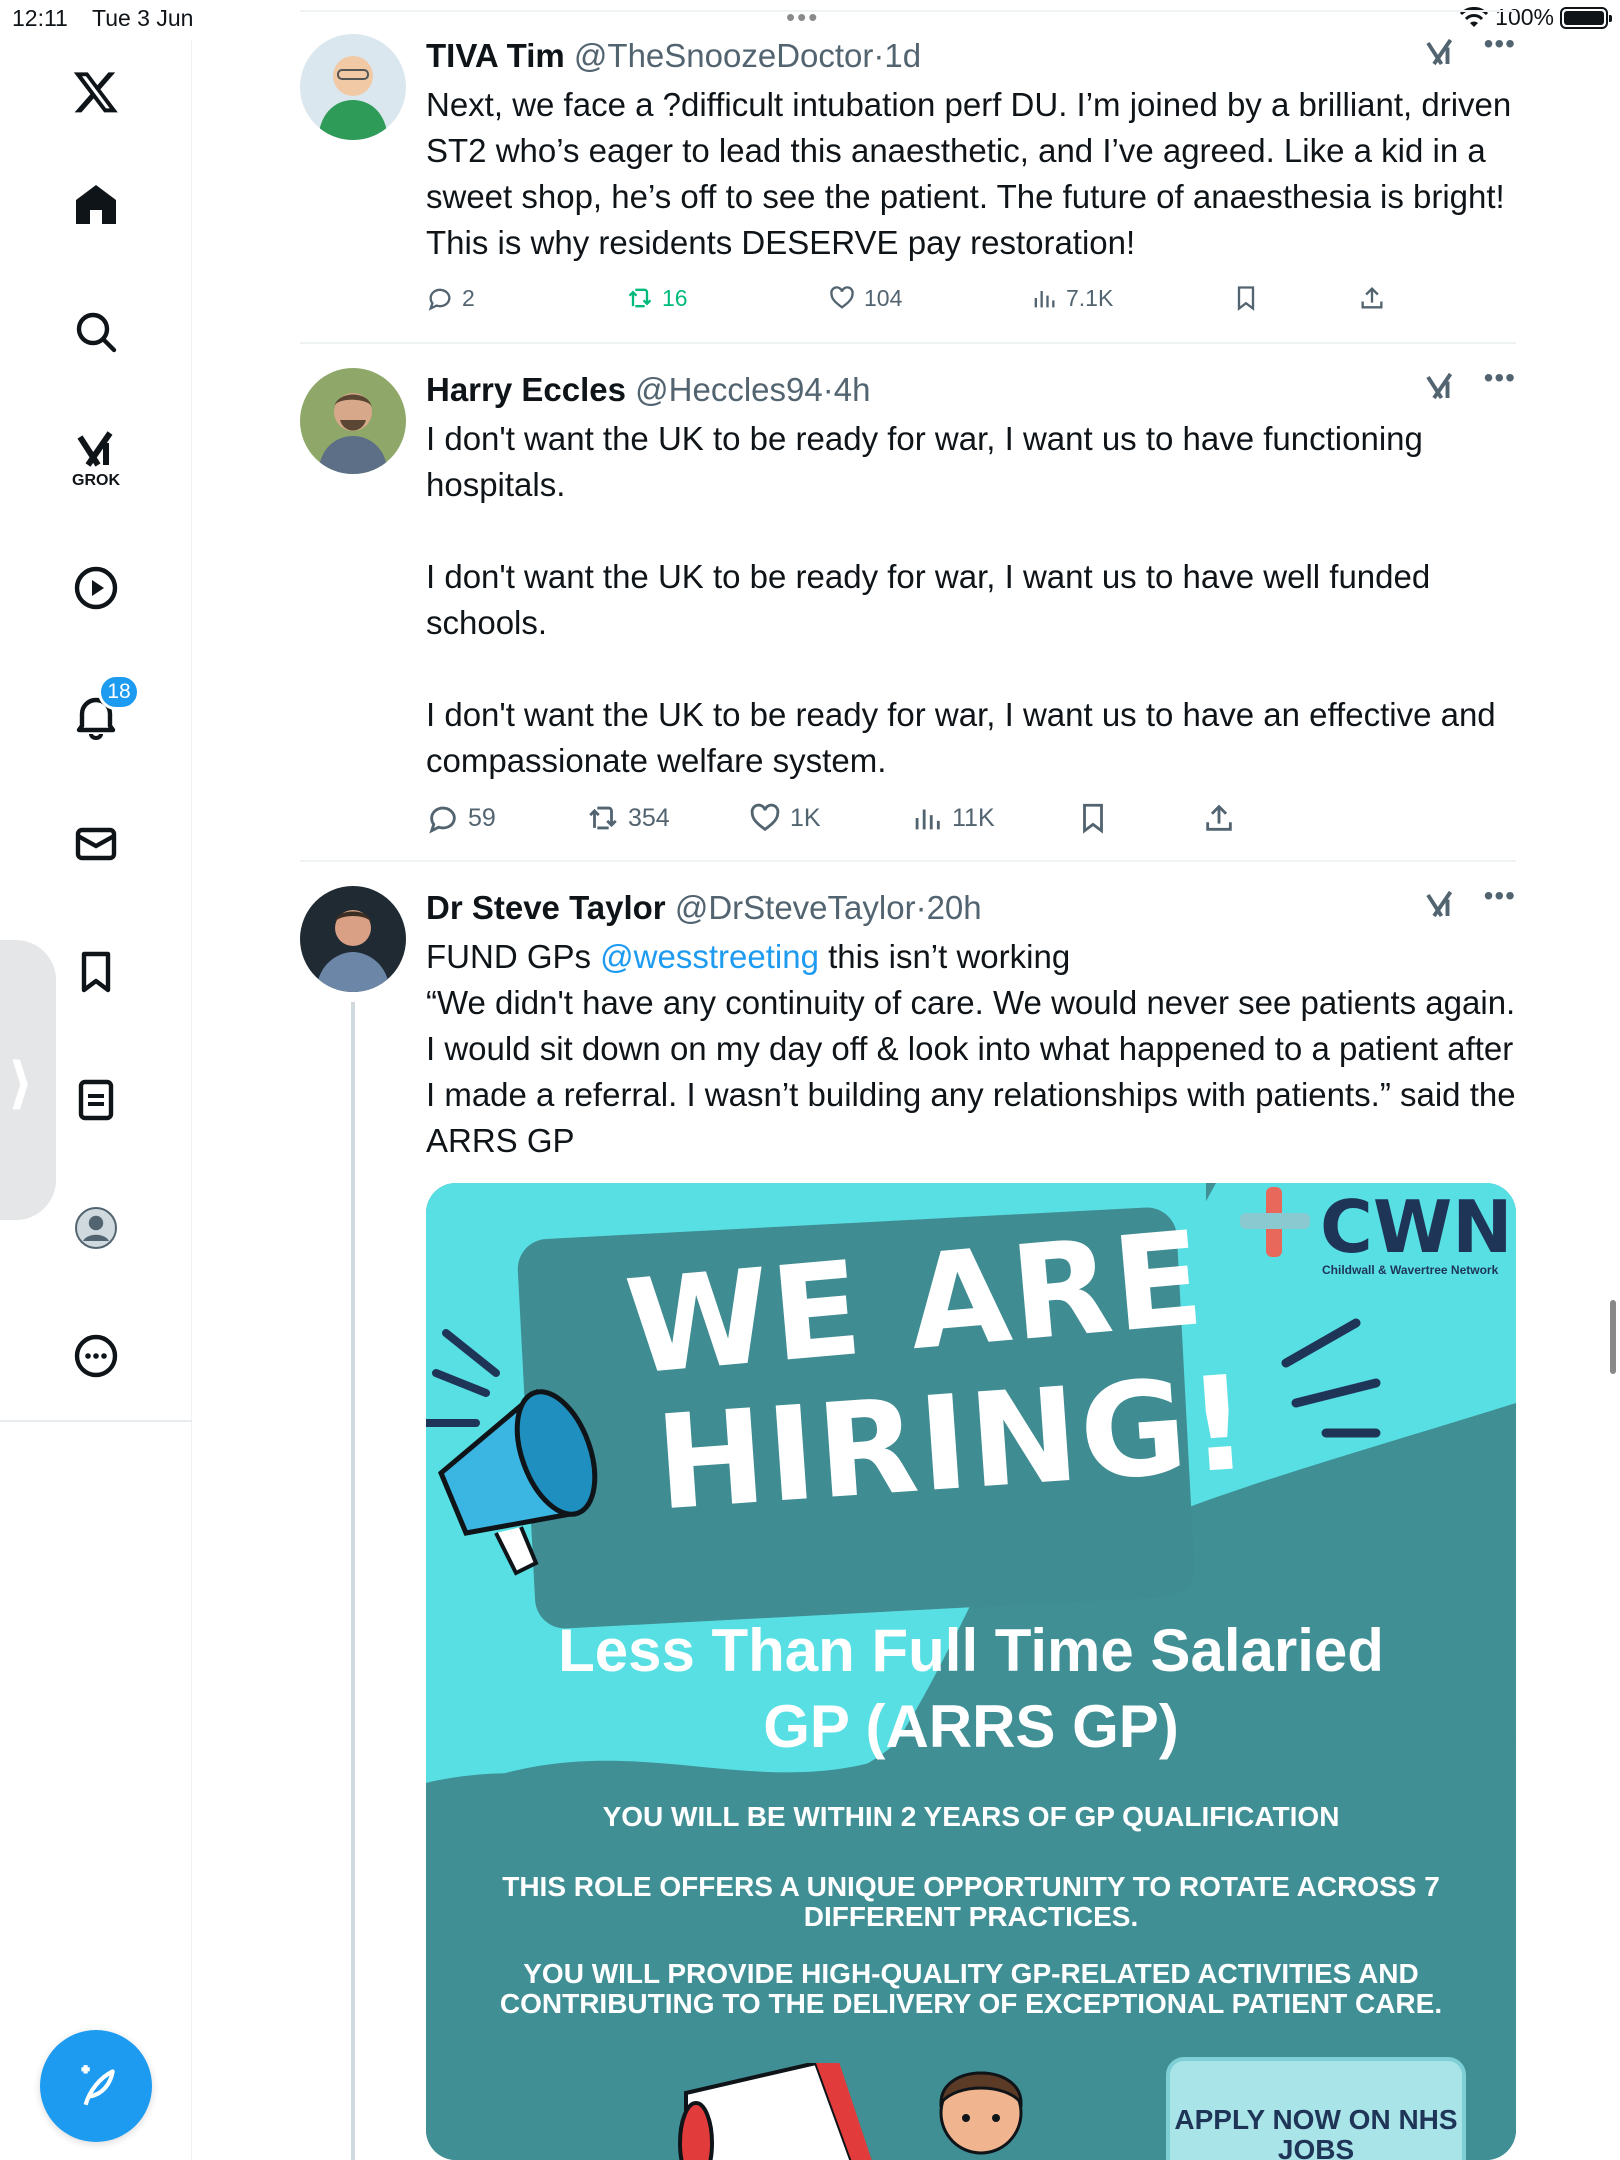 The image size is (1620, 2160). I want to click on burst-lines-icon, so click(1331, 1378).